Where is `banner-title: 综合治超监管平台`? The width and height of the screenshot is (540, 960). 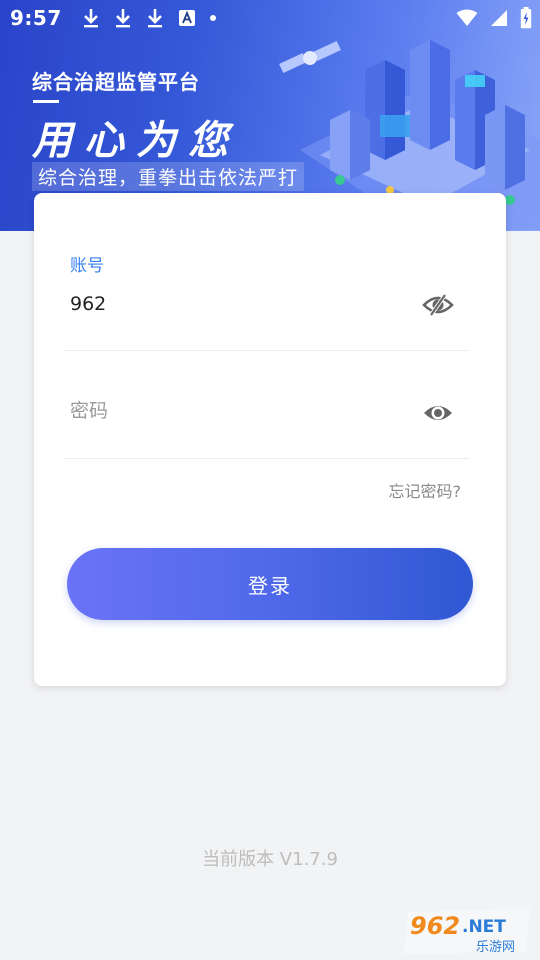 banner-title: 综合治超监管平台 is located at coordinates (116, 82).